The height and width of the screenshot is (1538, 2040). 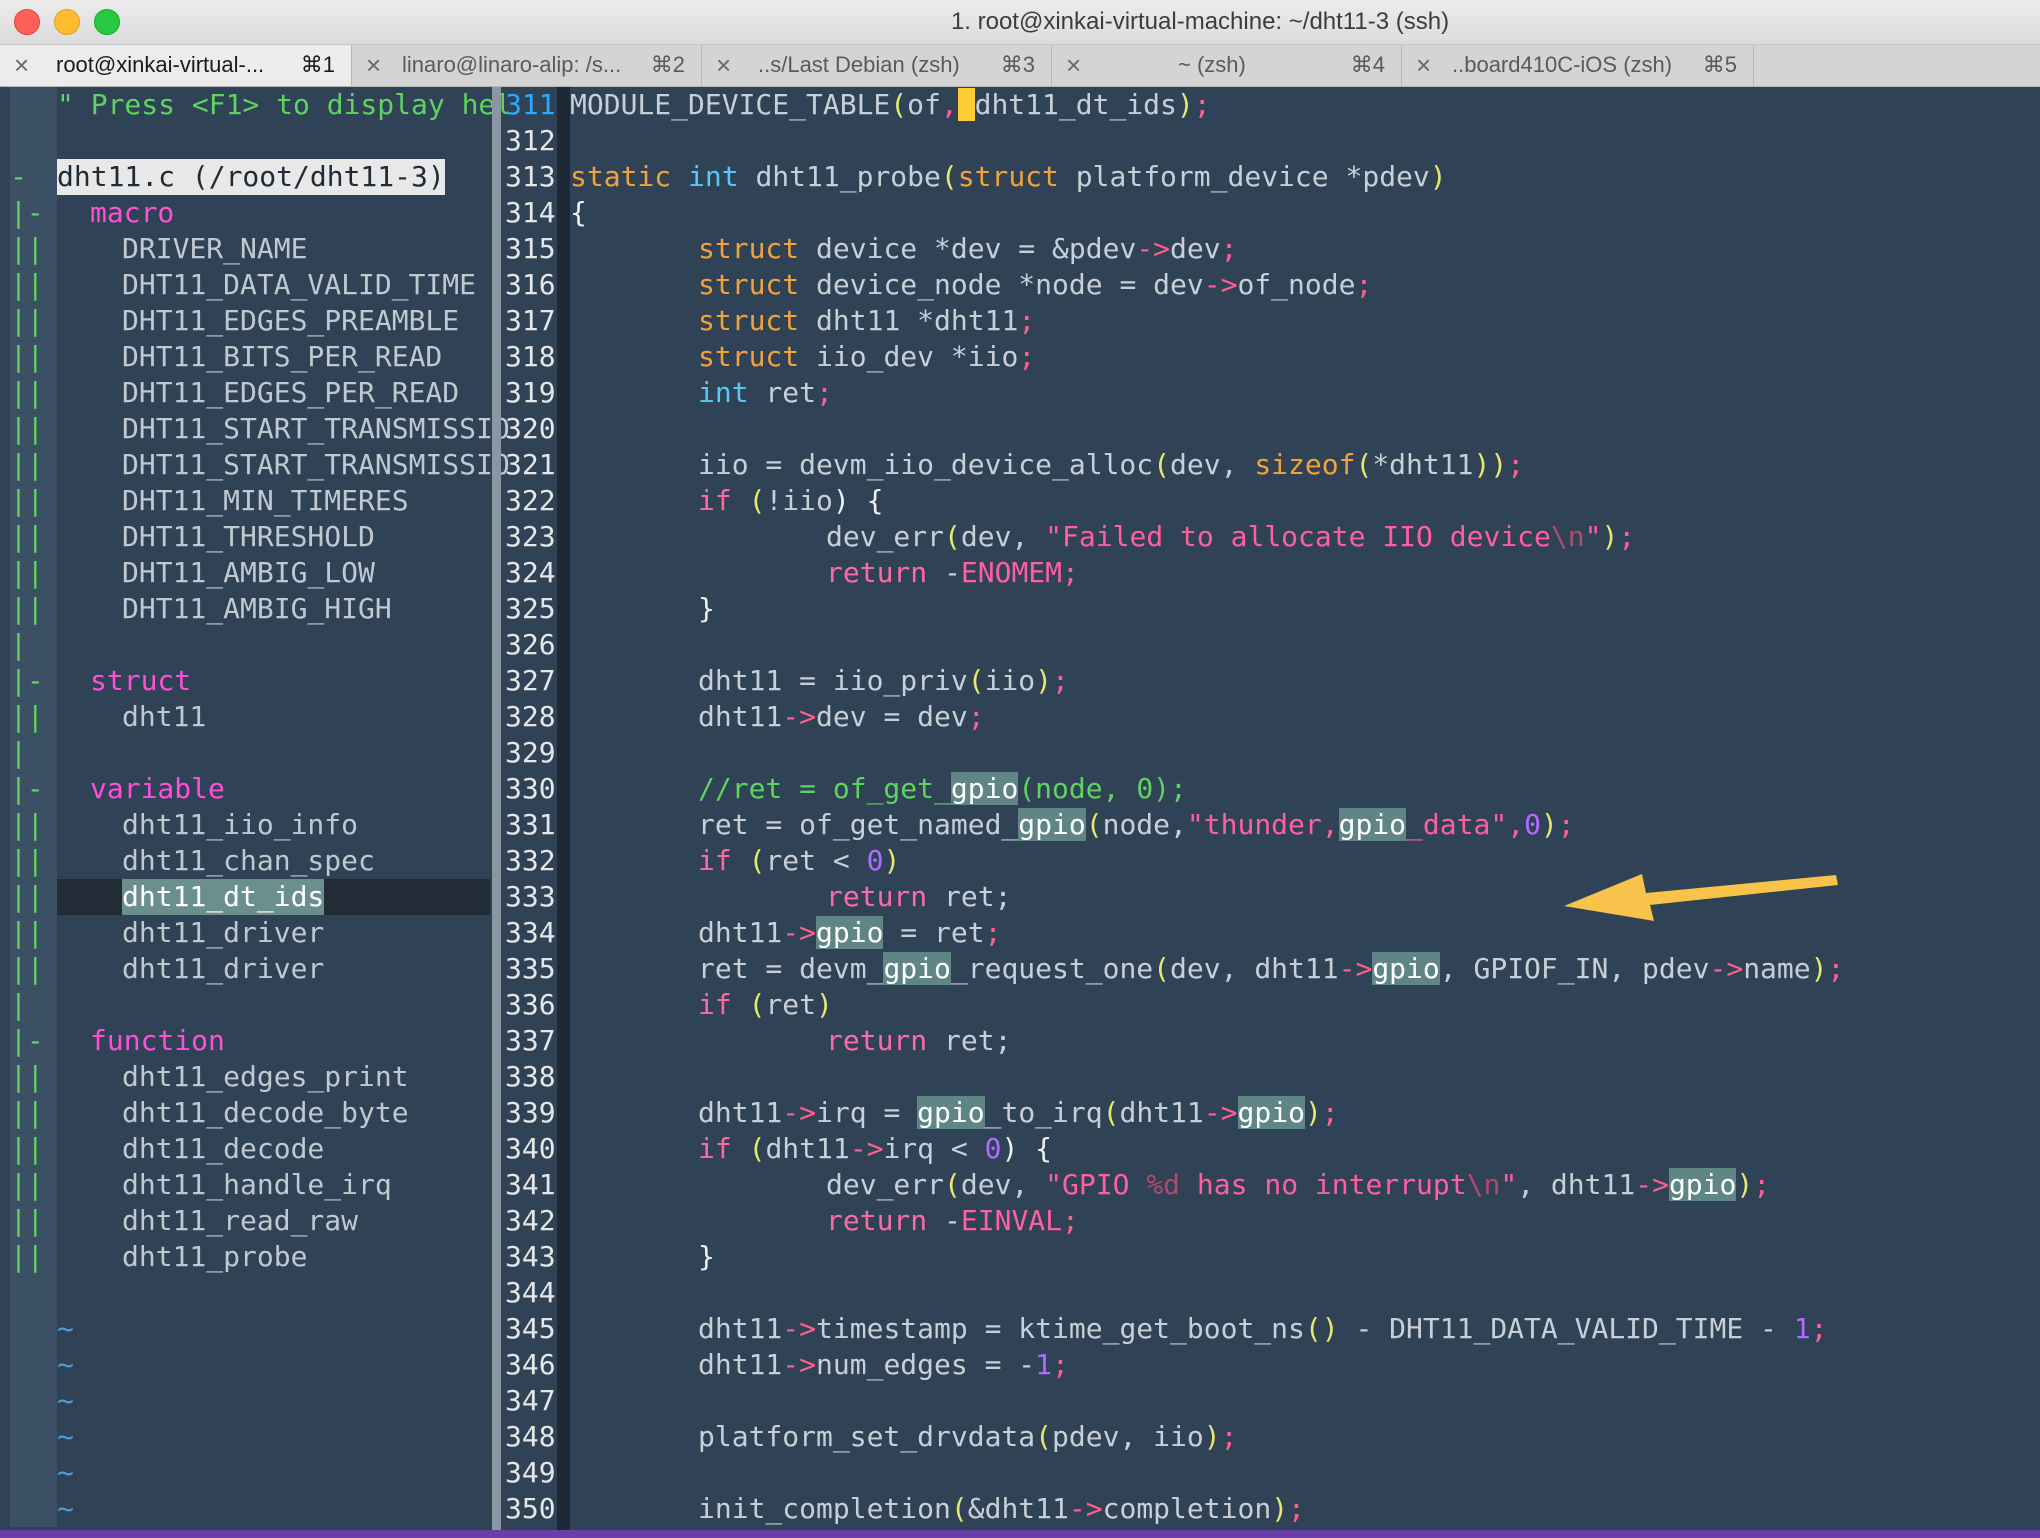 I want to click on code-line-327: dht11 = iio_priv(iio);, so click(x=883, y=681).